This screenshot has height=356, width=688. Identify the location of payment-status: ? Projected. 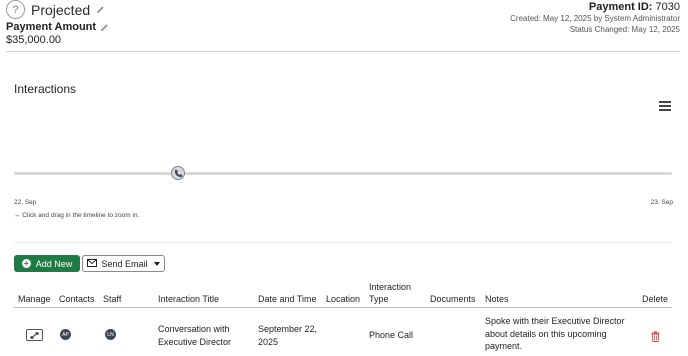
(55, 9).